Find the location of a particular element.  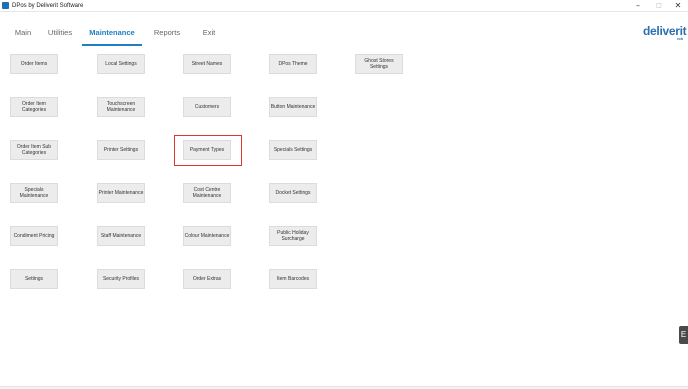

side-panel-tab: E is located at coordinates (683, 335).